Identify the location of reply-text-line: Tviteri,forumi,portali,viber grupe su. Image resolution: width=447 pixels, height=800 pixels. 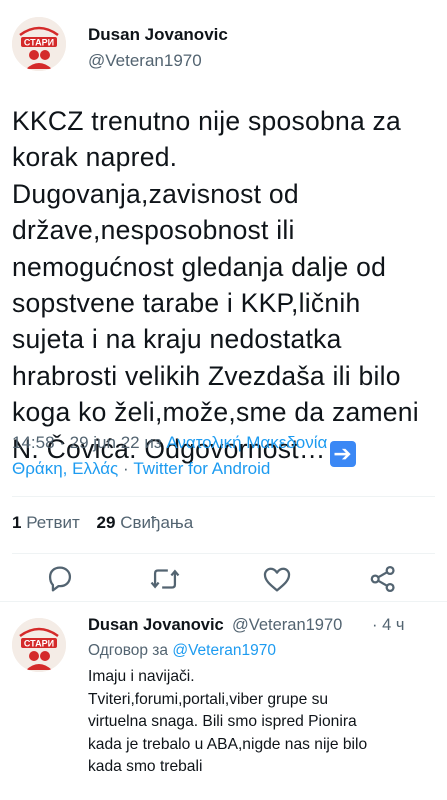
(208, 699).